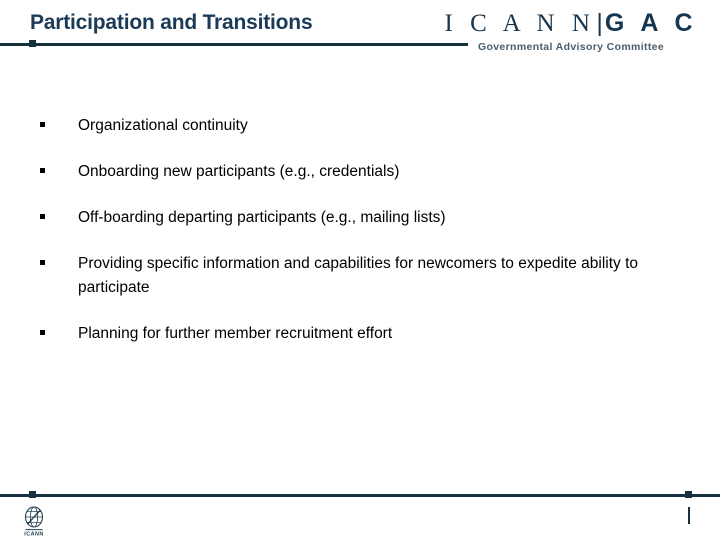 The image size is (720, 540). Describe the element at coordinates (163, 125) in the screenshot. I see `list-item-label: Organizational continuity` at that location.